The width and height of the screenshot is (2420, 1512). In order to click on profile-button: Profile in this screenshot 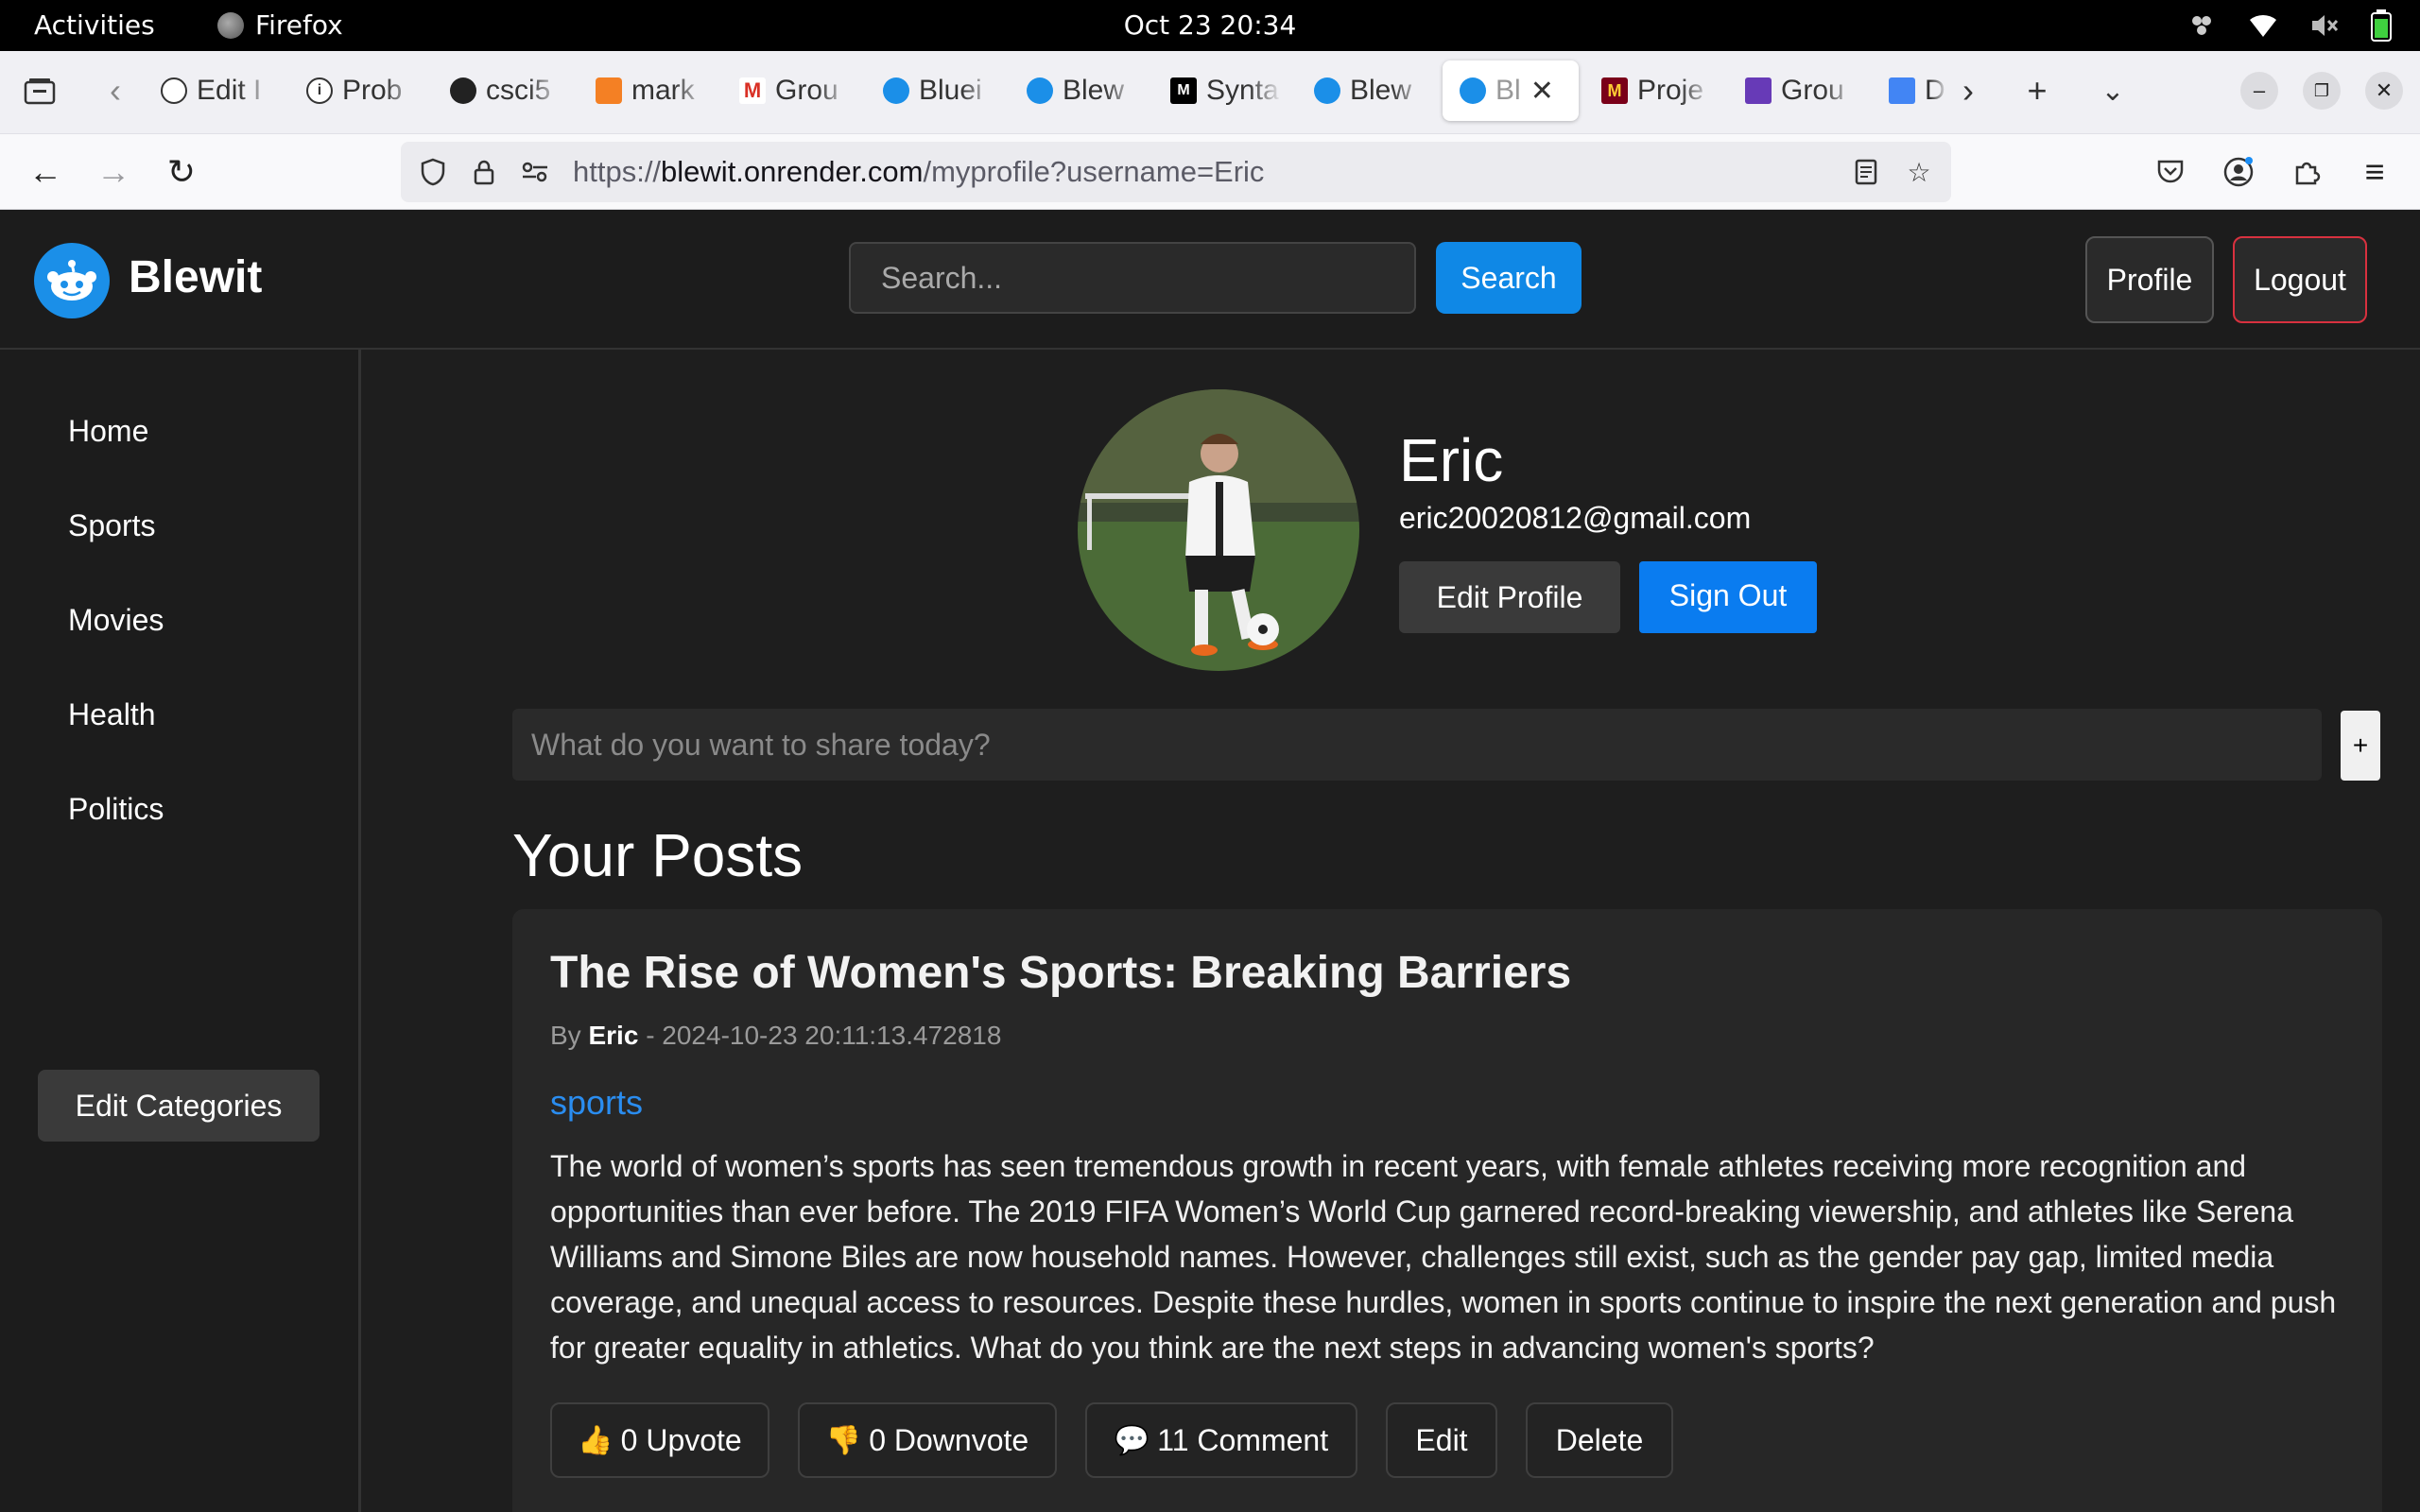, I will do `click(2149, 279)`.